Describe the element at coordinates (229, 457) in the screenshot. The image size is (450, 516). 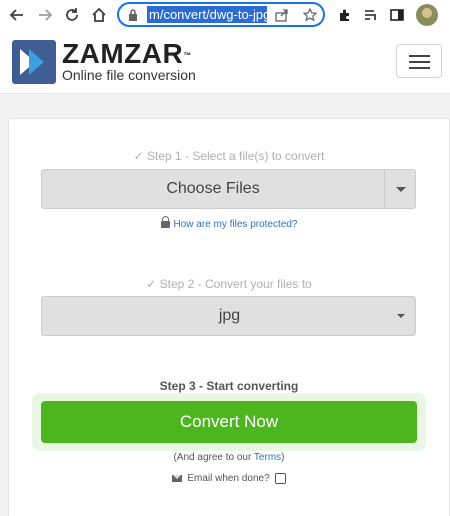
I see `terms-agreement: (And agree to our Terms)` at that location.